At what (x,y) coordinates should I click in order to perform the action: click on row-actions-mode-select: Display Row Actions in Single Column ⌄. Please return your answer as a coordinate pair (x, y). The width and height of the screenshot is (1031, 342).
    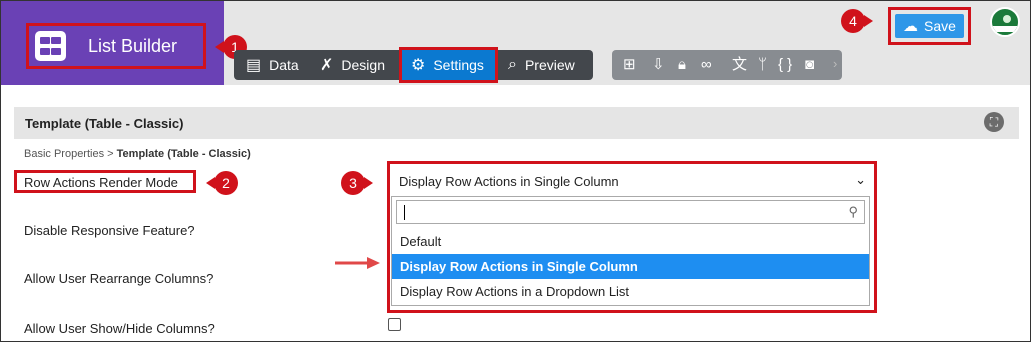
    Looking at the image, I should click on (630, 181).